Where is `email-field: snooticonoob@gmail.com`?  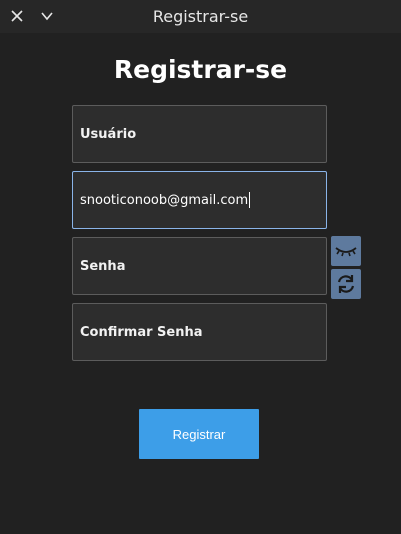
email-field: snooticonoob@gmail.com is located at coordinates (199, 200).